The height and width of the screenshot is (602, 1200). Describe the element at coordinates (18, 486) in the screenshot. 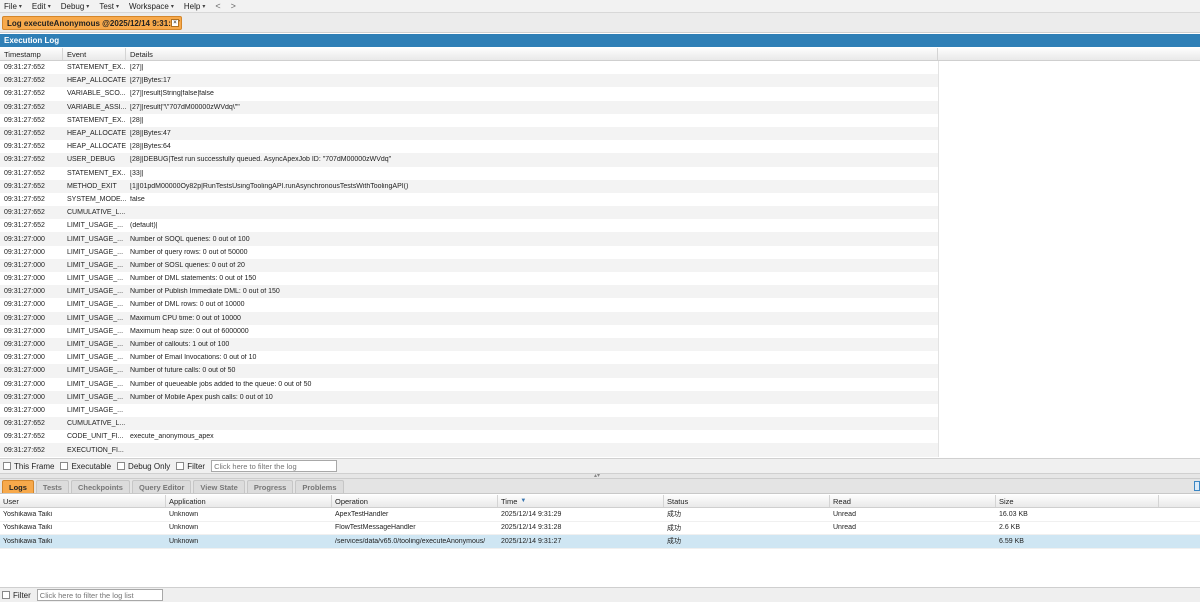

I see `tab-logs: Logs` at that location.